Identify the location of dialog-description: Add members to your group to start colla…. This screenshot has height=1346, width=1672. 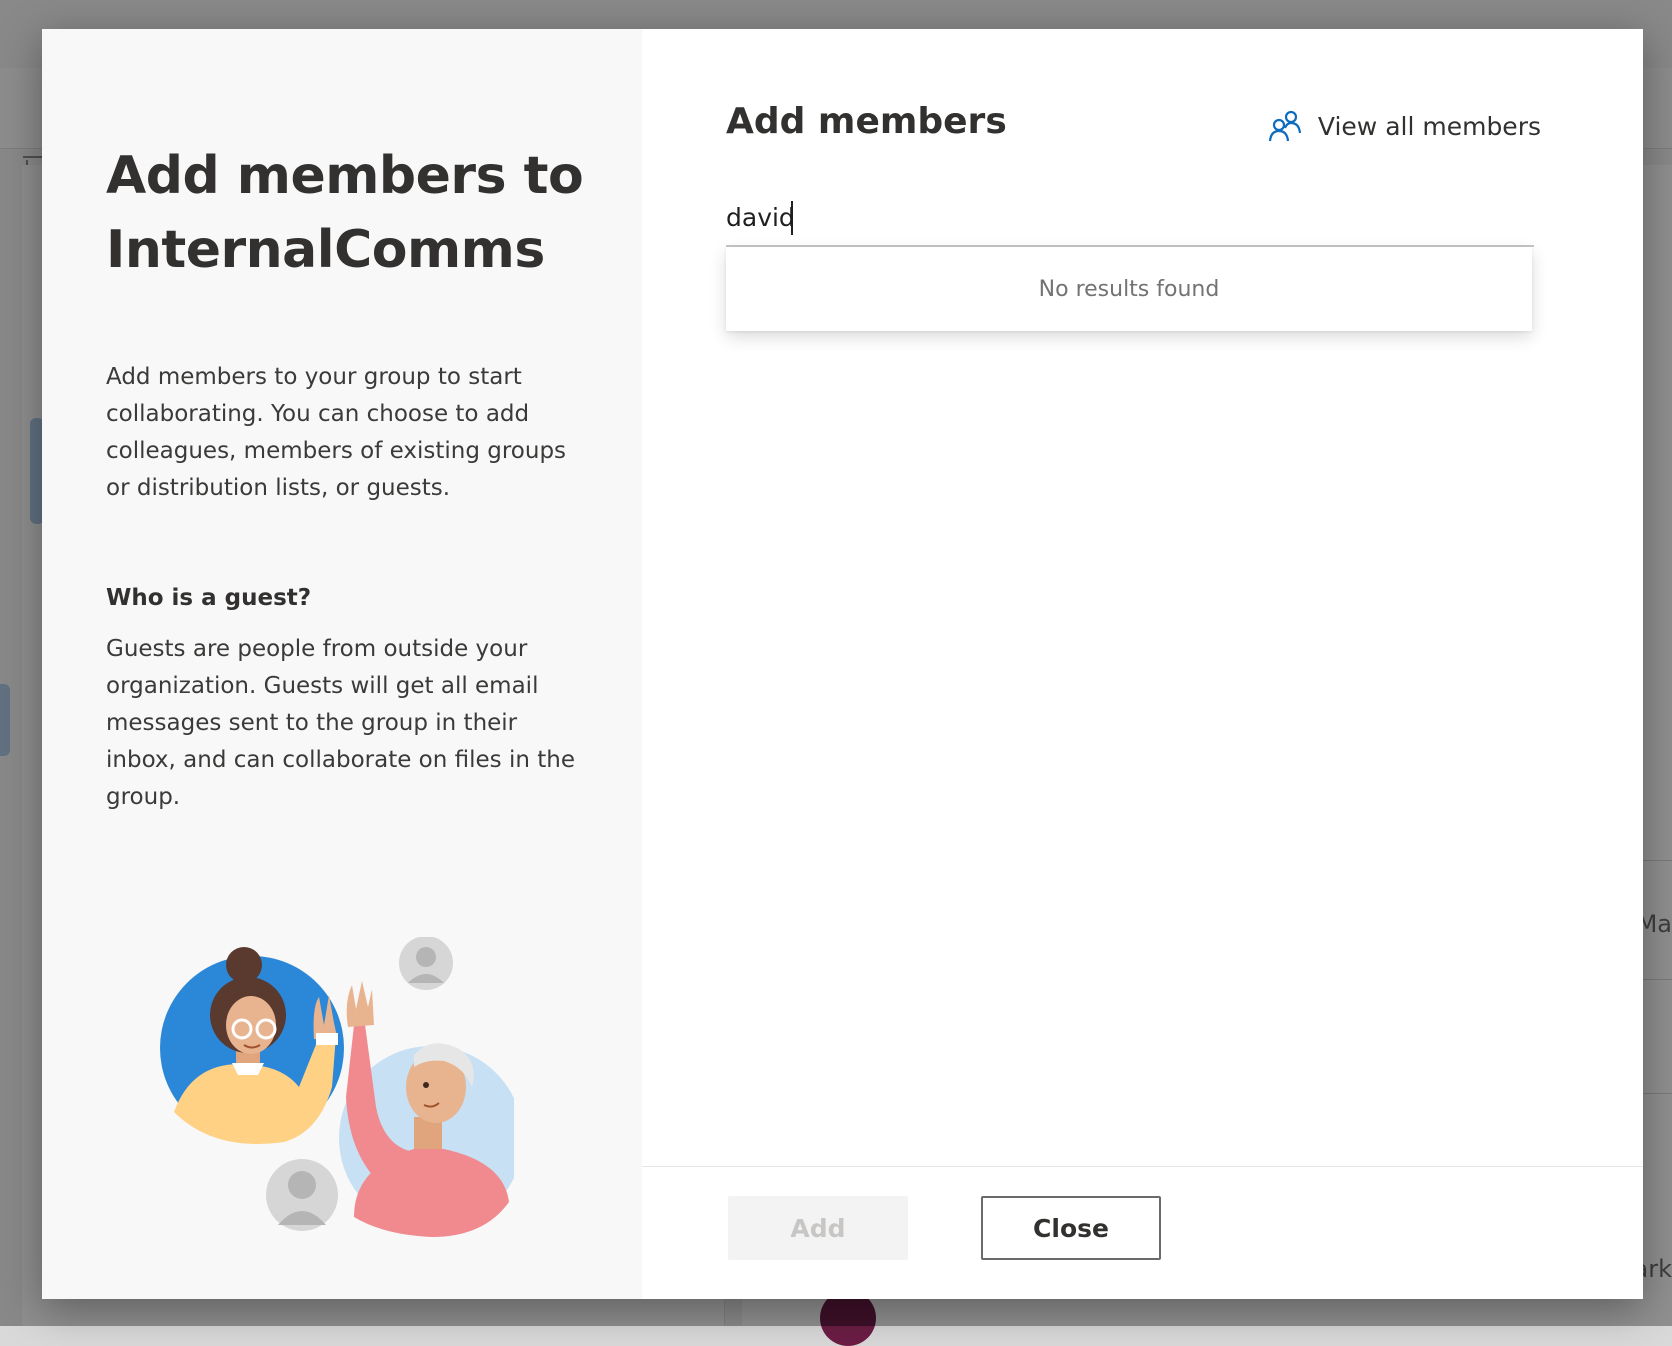
(336, 432).